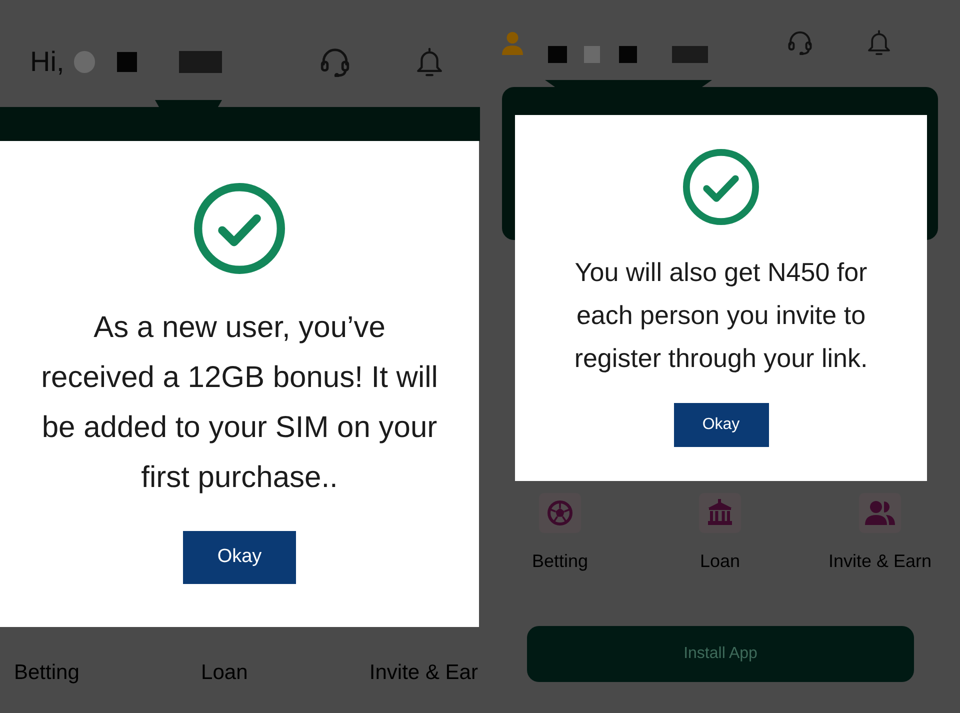 The height and width of the screenshot is (713, 960). Describe the element at coordinates (512, 43) in the screenshot. I see `person-icon` at that location.